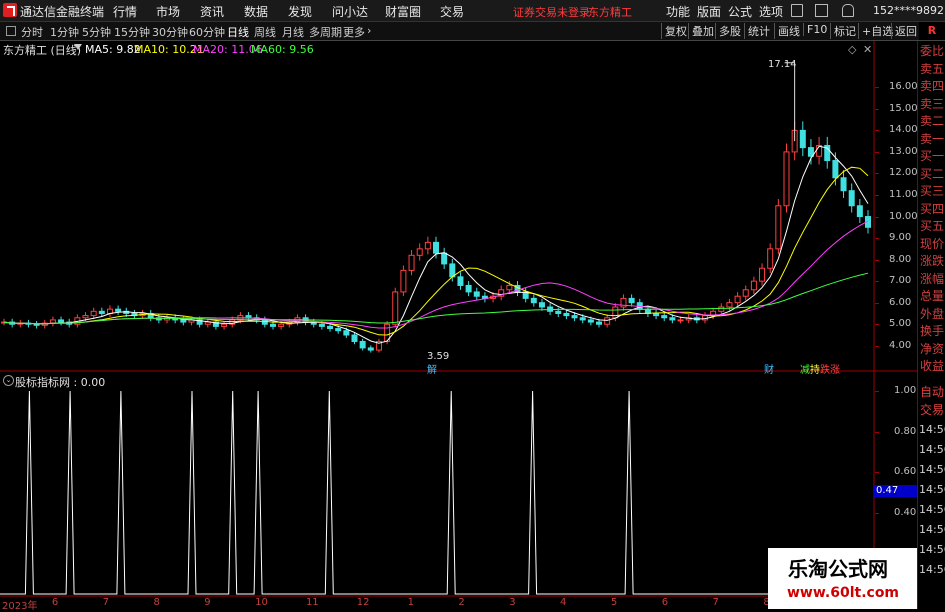  Describe the element at coordinates (900, 238) in the screenshot. I see `y-tick-label: 9.00` at that location.